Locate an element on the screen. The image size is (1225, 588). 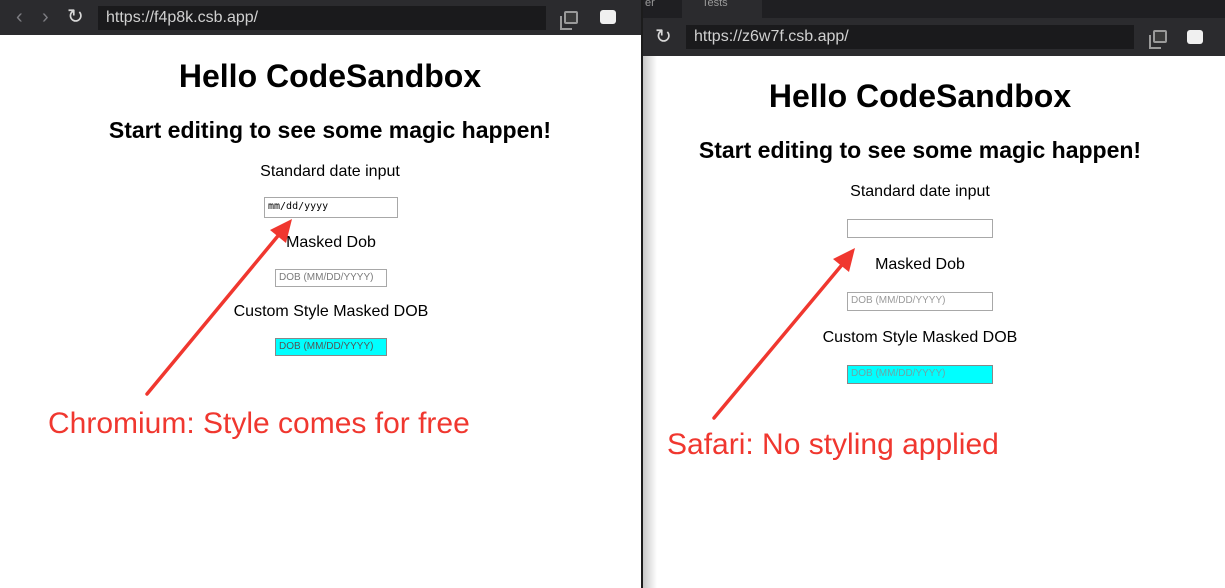
annotation-safari: Safari: No styling applied is located at coordinates (833, 444).